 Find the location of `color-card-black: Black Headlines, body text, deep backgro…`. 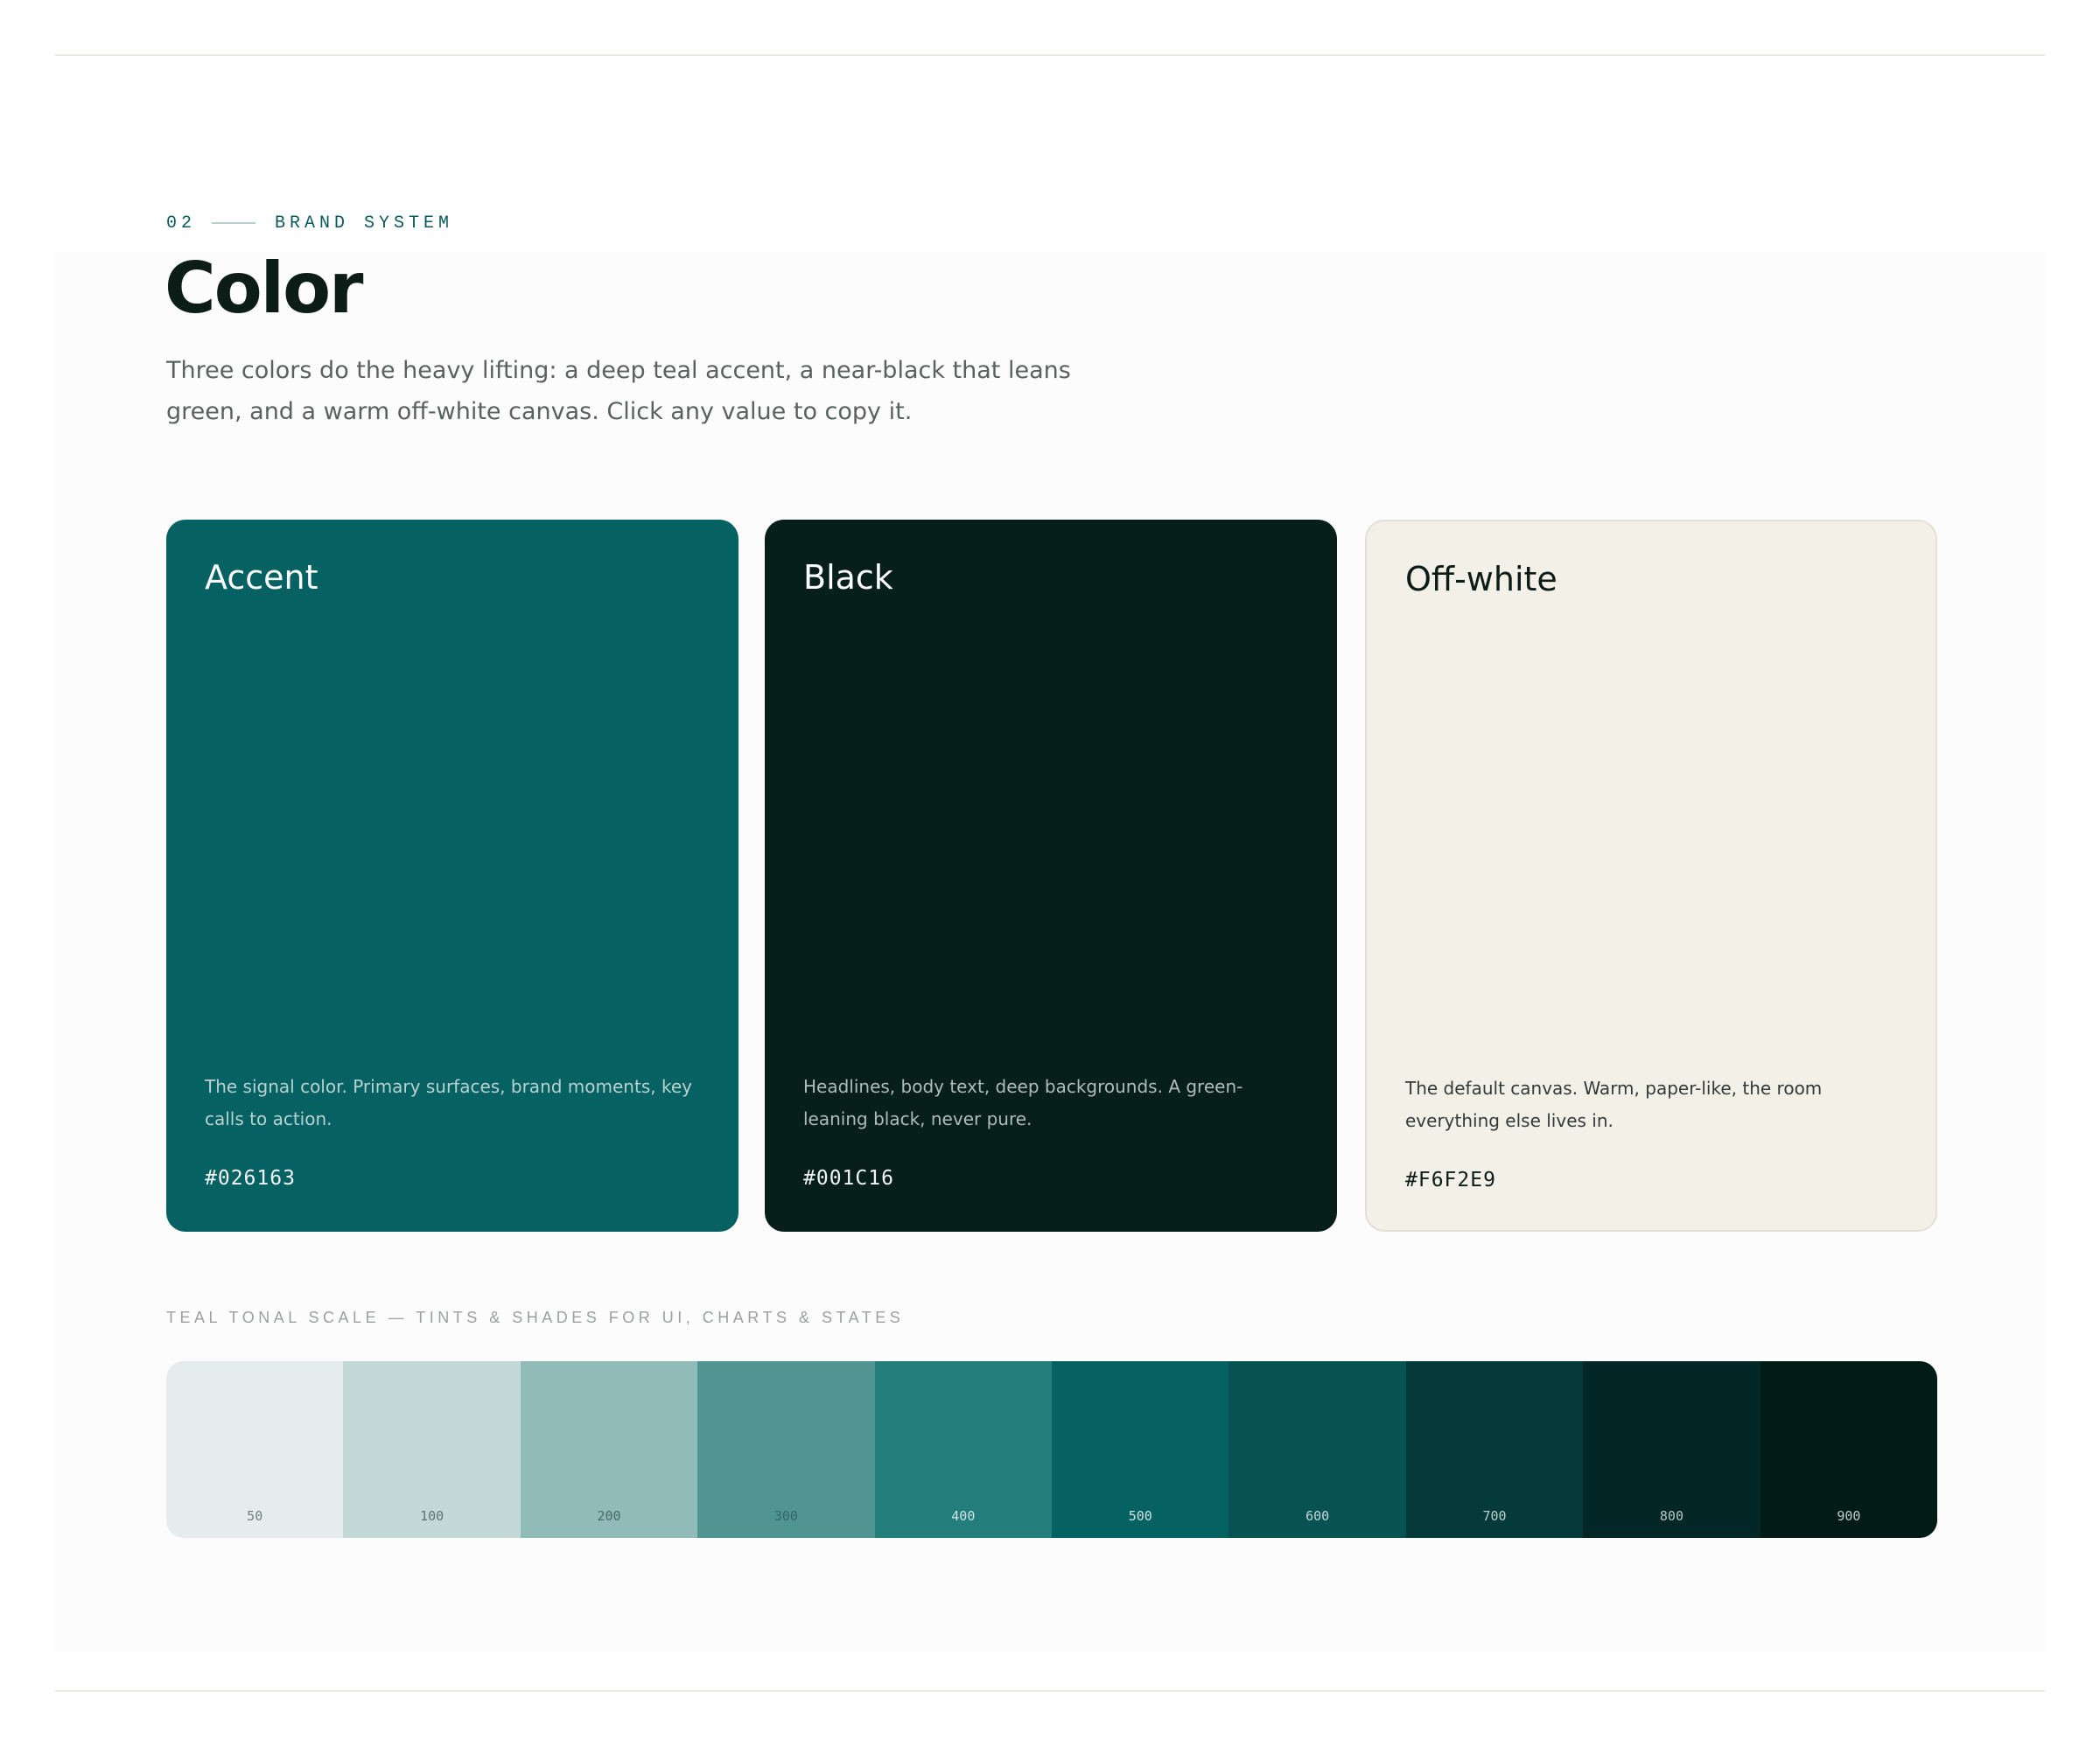

color-card-black: Black Headlines, body text, deep backgro… is located at coordinates (1051, 876).